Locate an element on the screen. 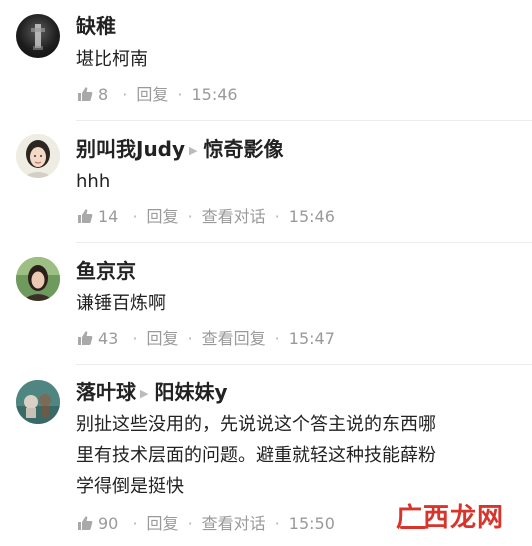 This screenshot has height=546, width=532. view-replies-button: 查看回复 is located at coordinates (234, 338).